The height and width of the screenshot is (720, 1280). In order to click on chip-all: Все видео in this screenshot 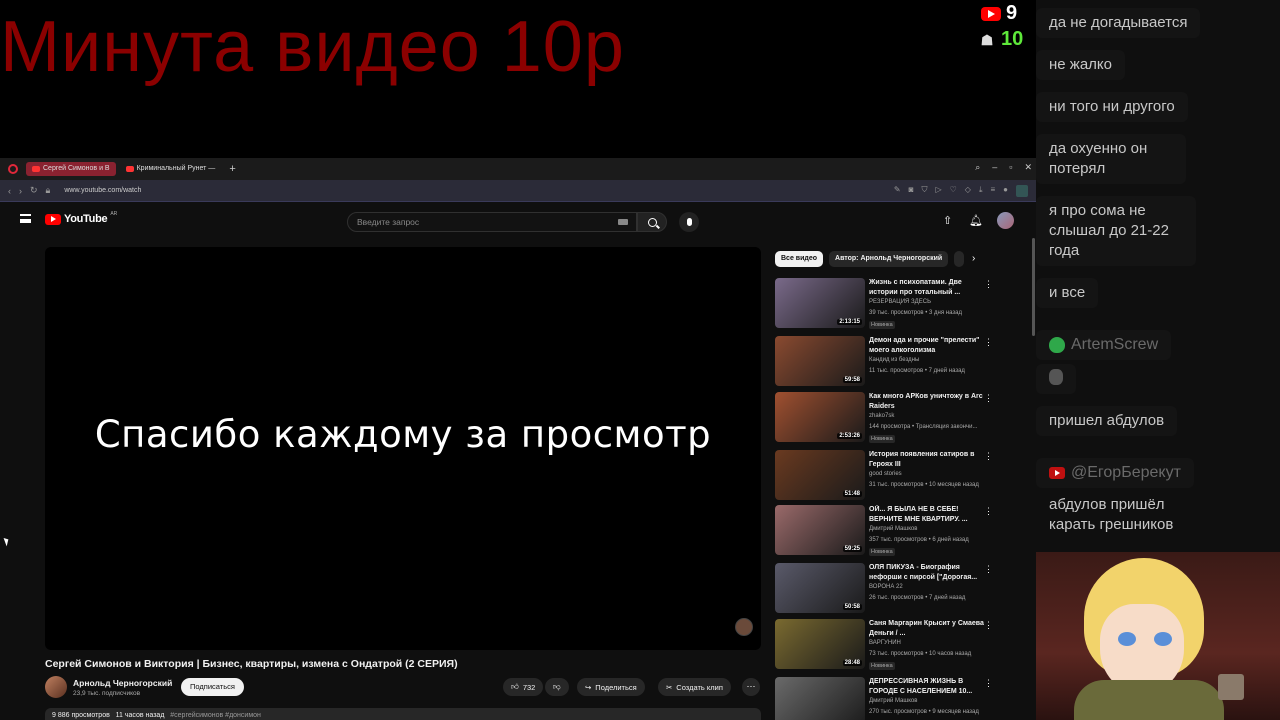, I will do `click(799, 259)`.